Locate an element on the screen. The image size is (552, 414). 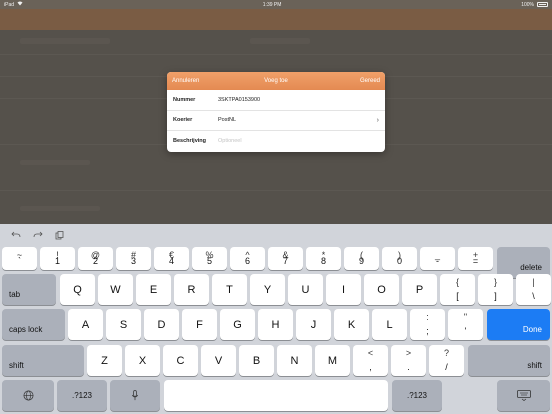
done-button: Gereed is located at coordinates (370, 81).